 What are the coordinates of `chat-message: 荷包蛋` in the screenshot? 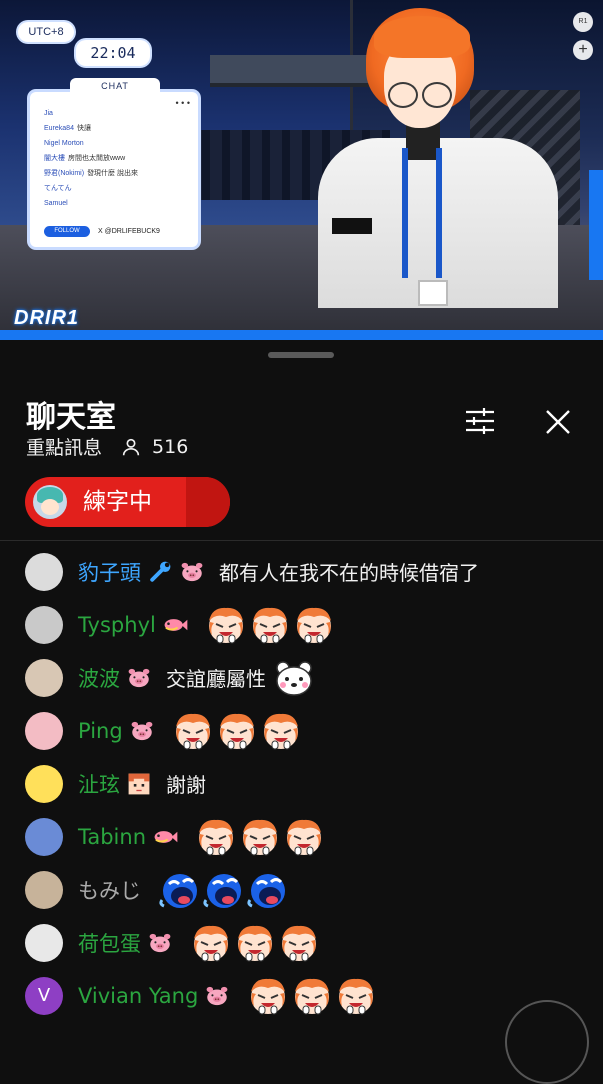 It's located at (301, 942).